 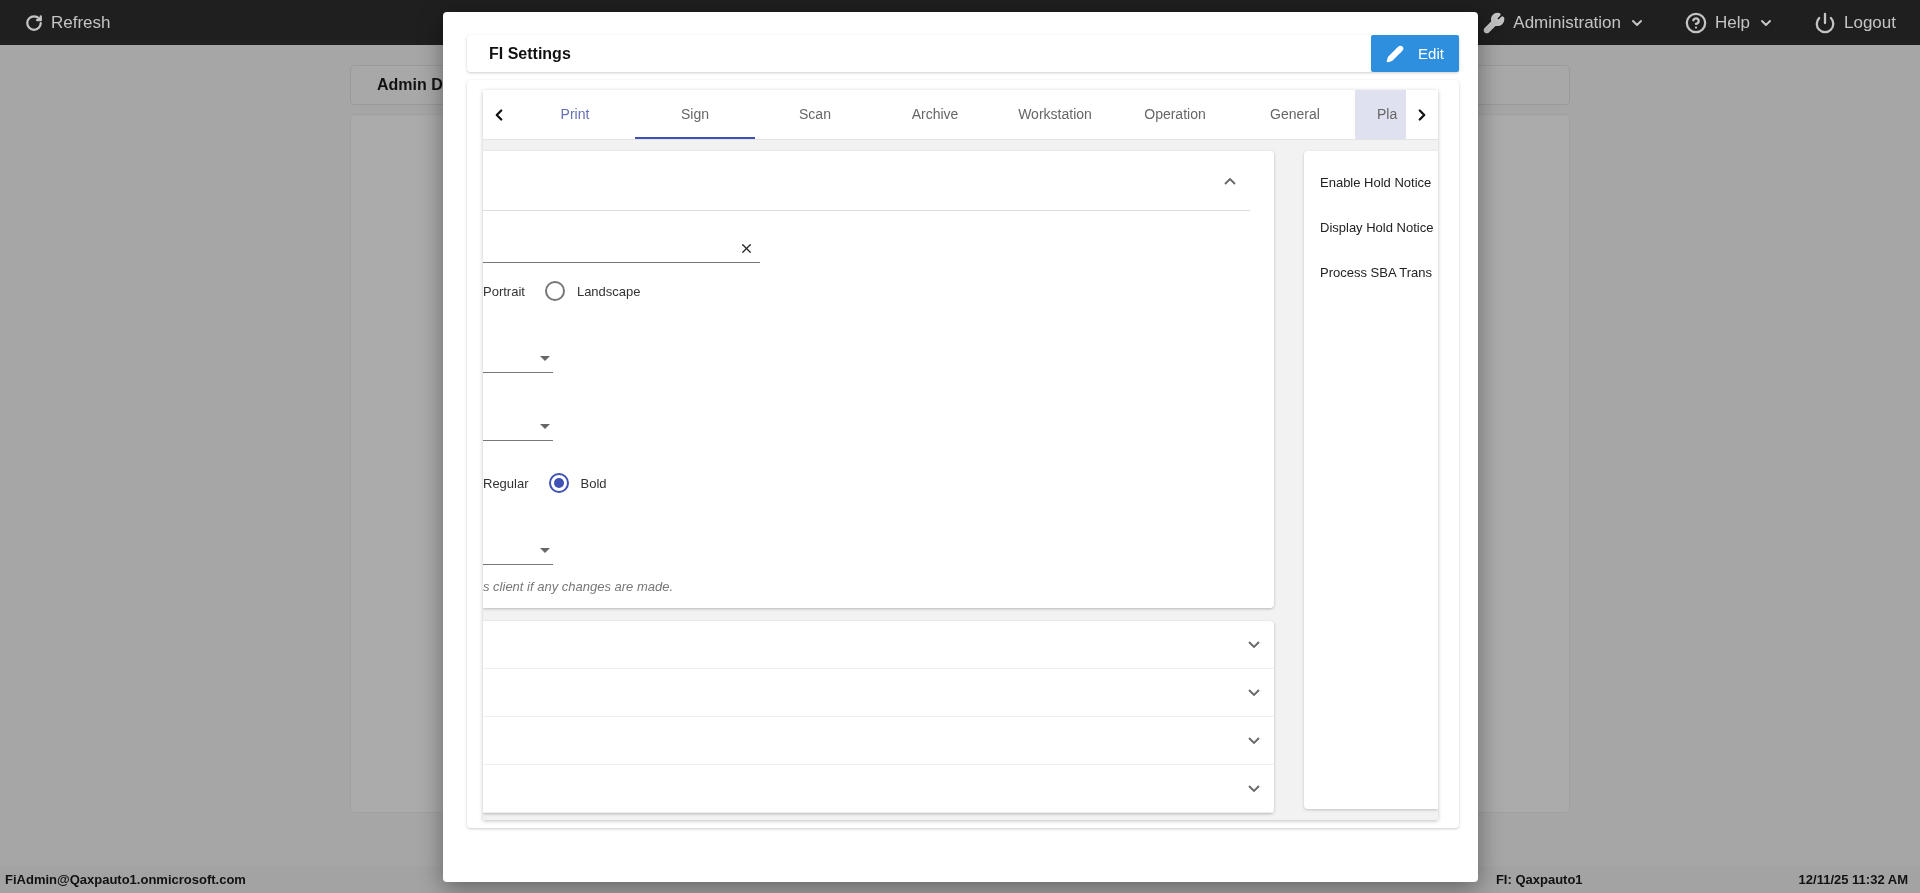 What do you see at coordinates (1377, 227) in the screenshot?
I see `setting-label: Display Hold Notice` at bounding box center [1377, 227].